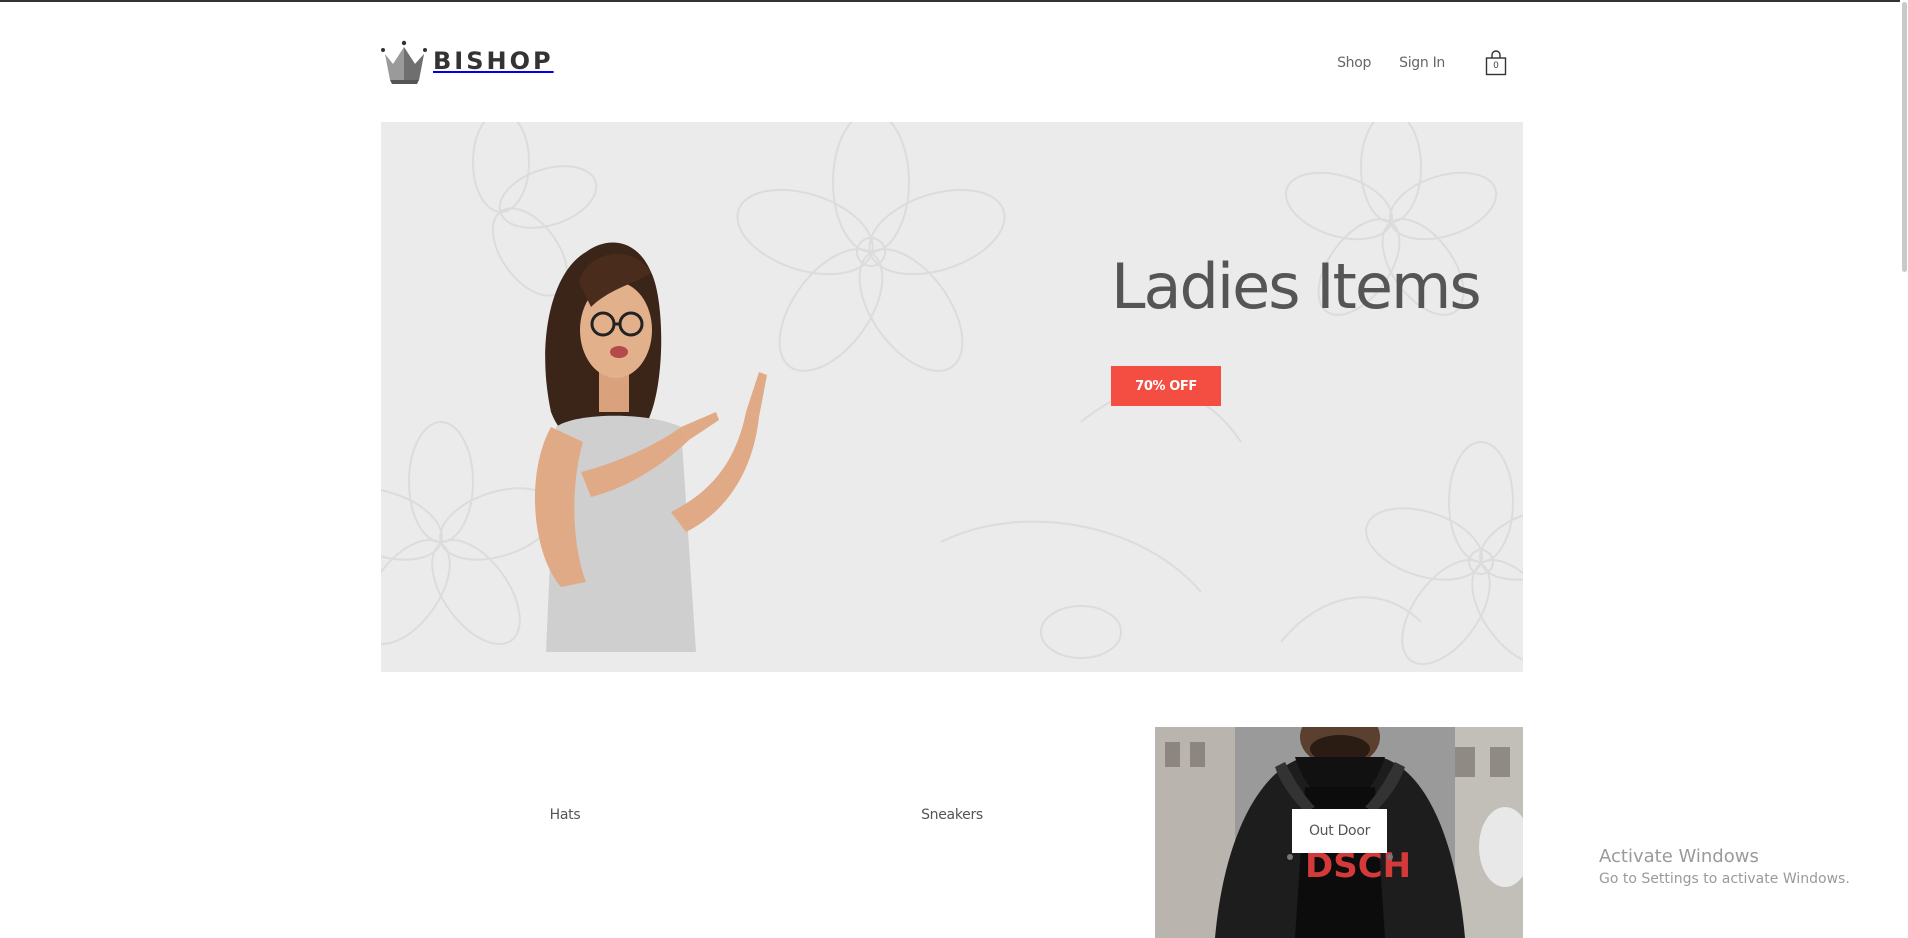 The image size is (1908, 938). Describe the element at coordinates (952, 65) in the screenshot. I see `site-header: BISHOP Shop Sign In 0` at that location.